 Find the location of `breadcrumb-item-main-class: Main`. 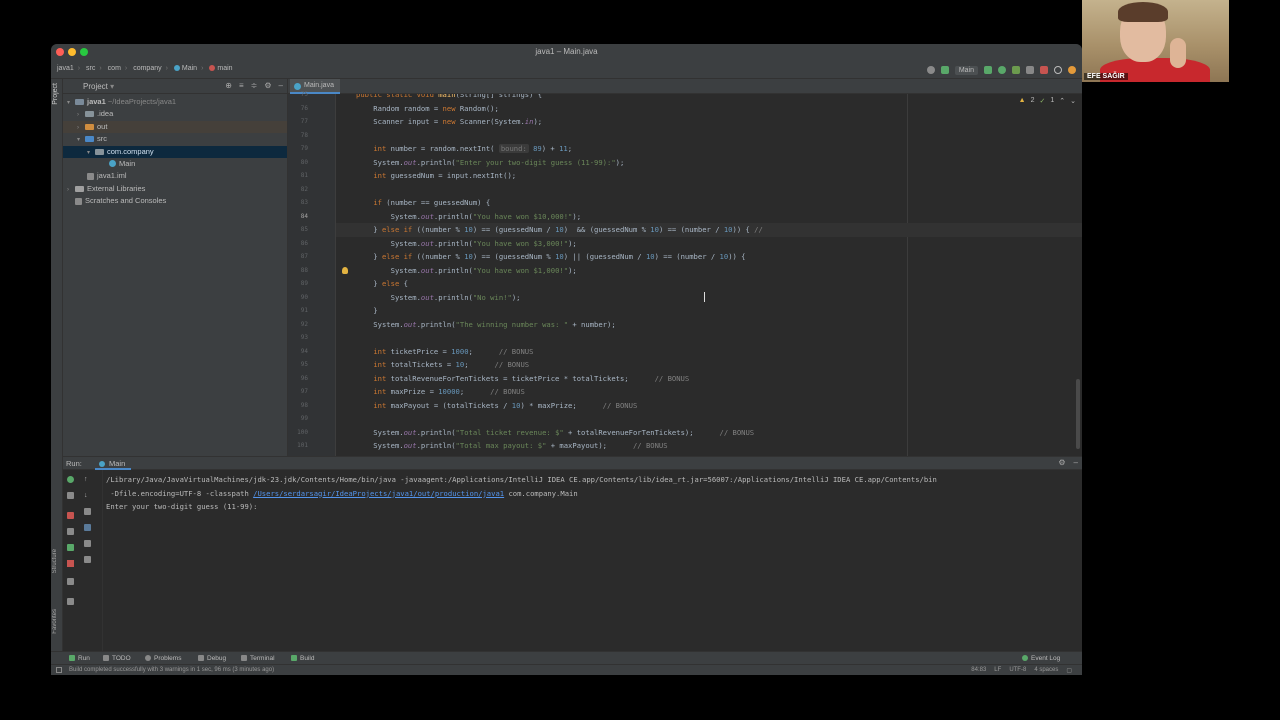

breadcrumb-item-main-class: Main is located at coordinates (189, 68).